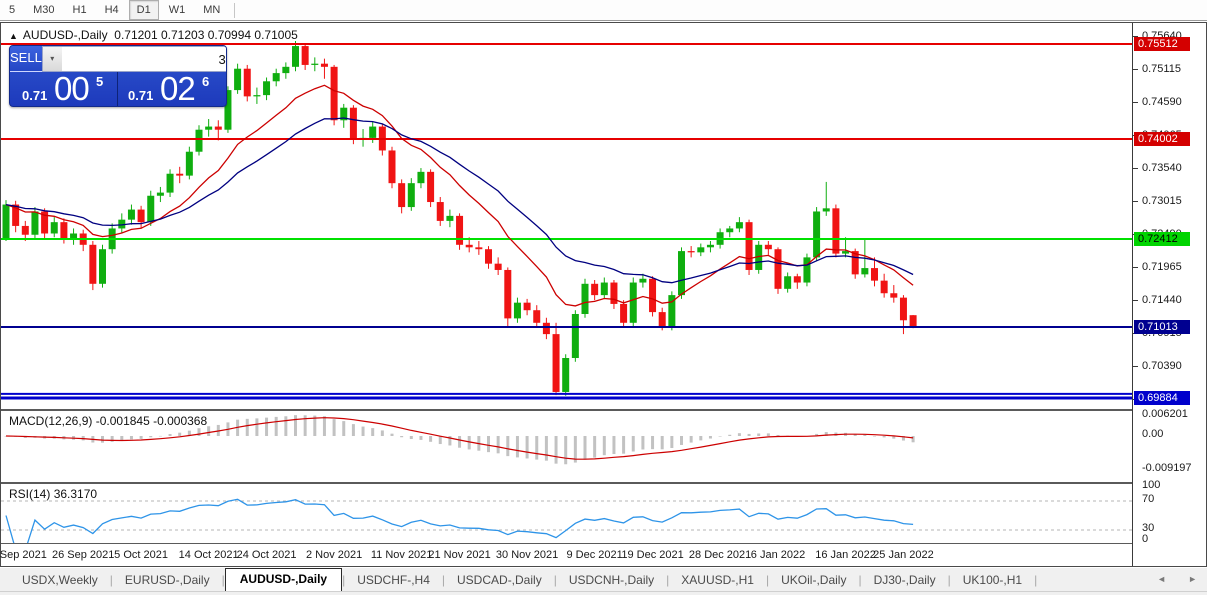 This screenshot has width=1207, height=595. Describe the element at coordinates (100, 81) in the screenshot. I see `sell-price-pip-digit: 5` at that location.